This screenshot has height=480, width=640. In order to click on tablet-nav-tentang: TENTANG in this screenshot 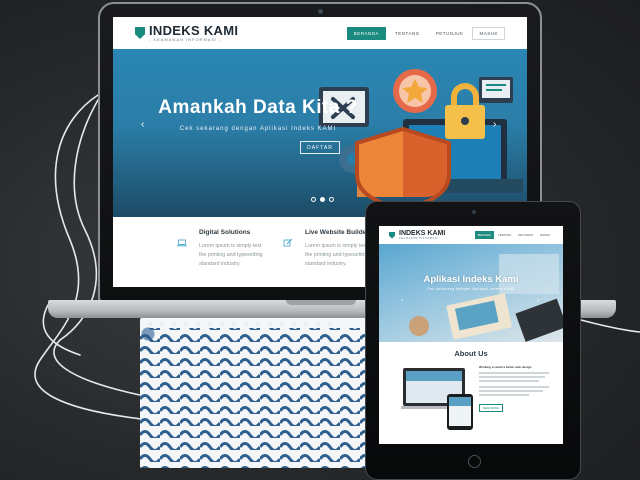, I will do `click(504, 235)`.